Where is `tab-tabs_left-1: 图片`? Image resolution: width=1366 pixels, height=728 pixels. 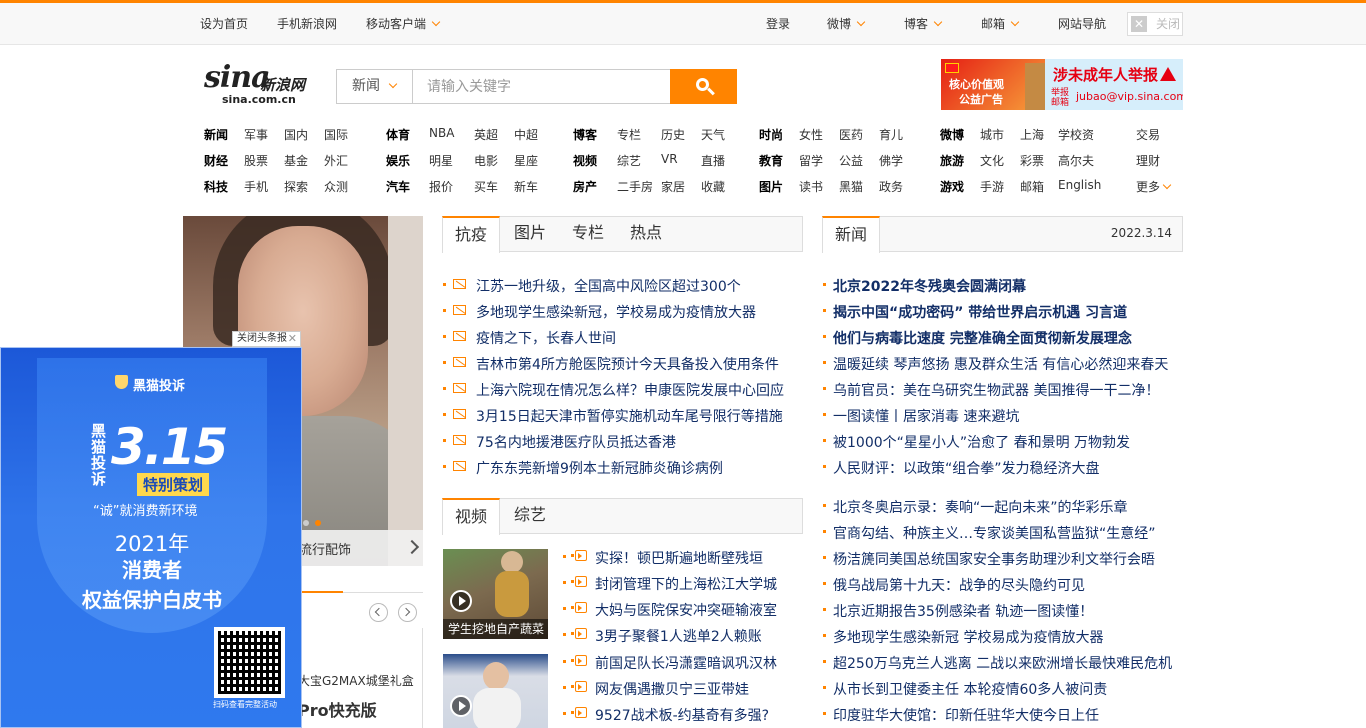 tab-tabs_left-1: 图片 is located at coordinates (530, 234).